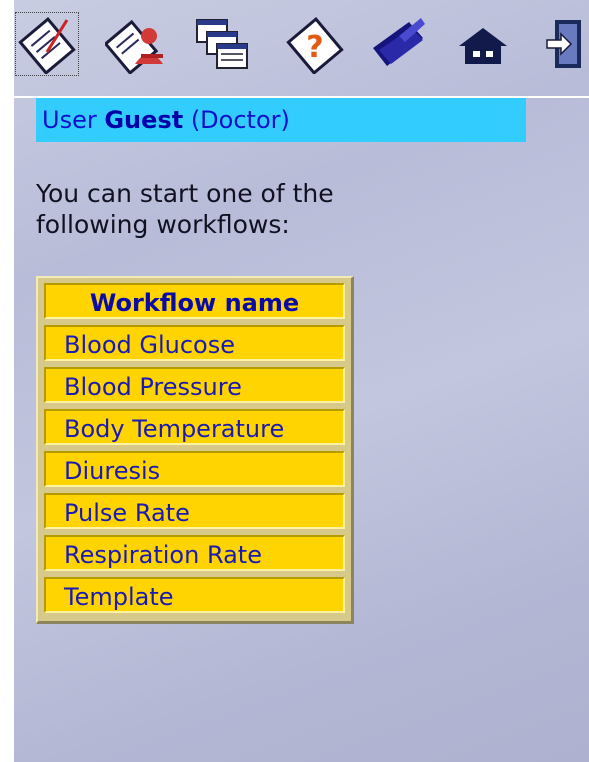 The height and width of the screenshot is (762, 589). What do you see at coordinates (194, 595) in the screenshot?
I see `workflow-template: Template` at bounding box center [194, 595].